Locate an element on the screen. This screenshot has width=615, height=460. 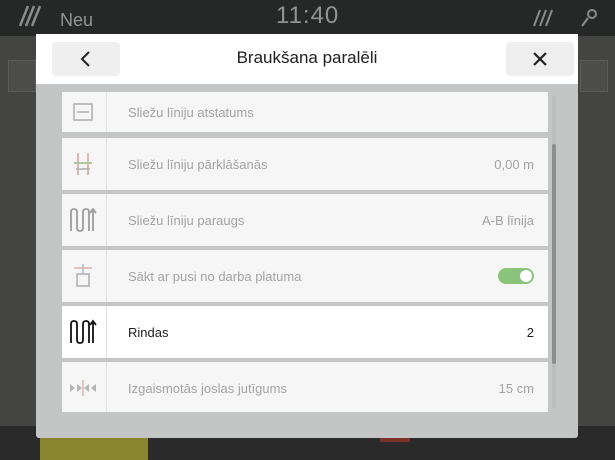
setting-row-rows: Rindas 2 is located at coordinates (305, 332).